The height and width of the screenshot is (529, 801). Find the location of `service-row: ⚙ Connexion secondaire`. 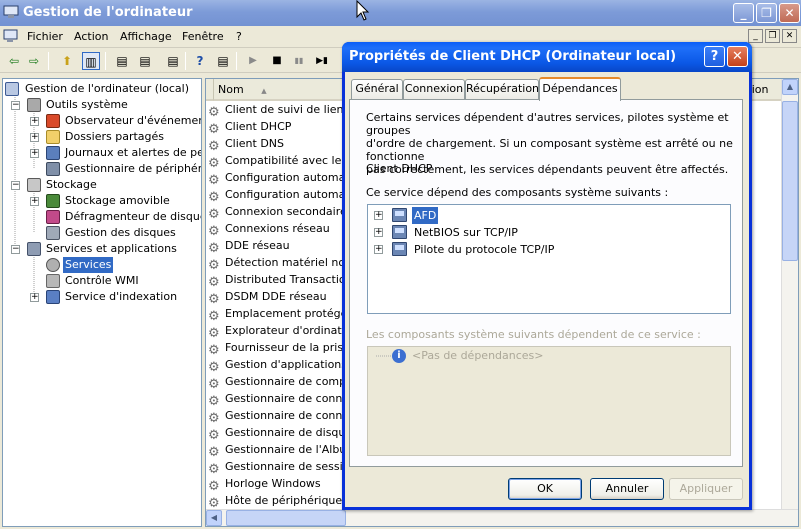

service-row: ⚙ Connexion secondaire is located at coordinates (277, 212).